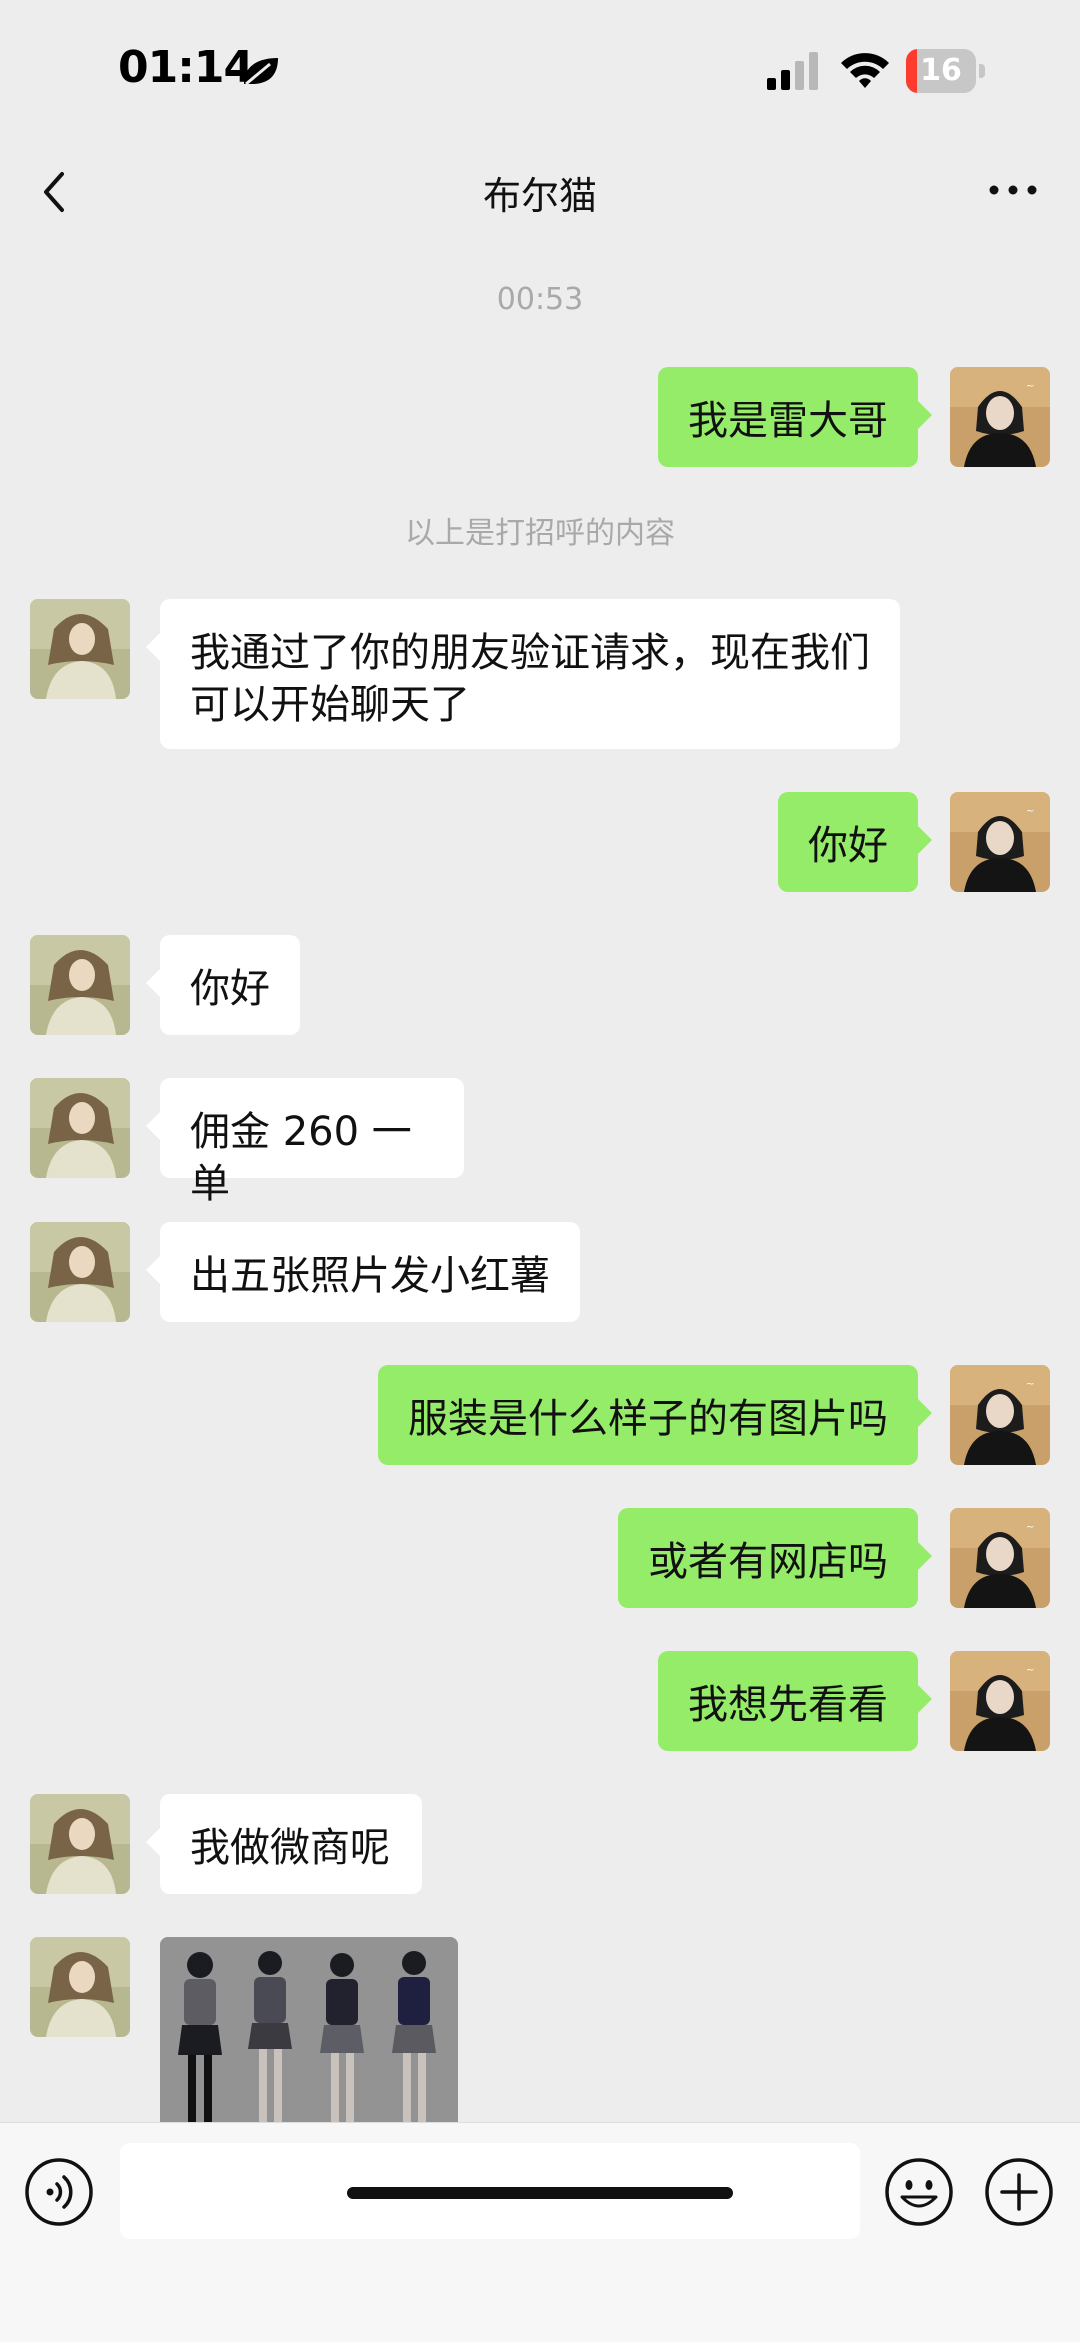  I want to click on chat-header: 布尔猫, so click(540, 190).